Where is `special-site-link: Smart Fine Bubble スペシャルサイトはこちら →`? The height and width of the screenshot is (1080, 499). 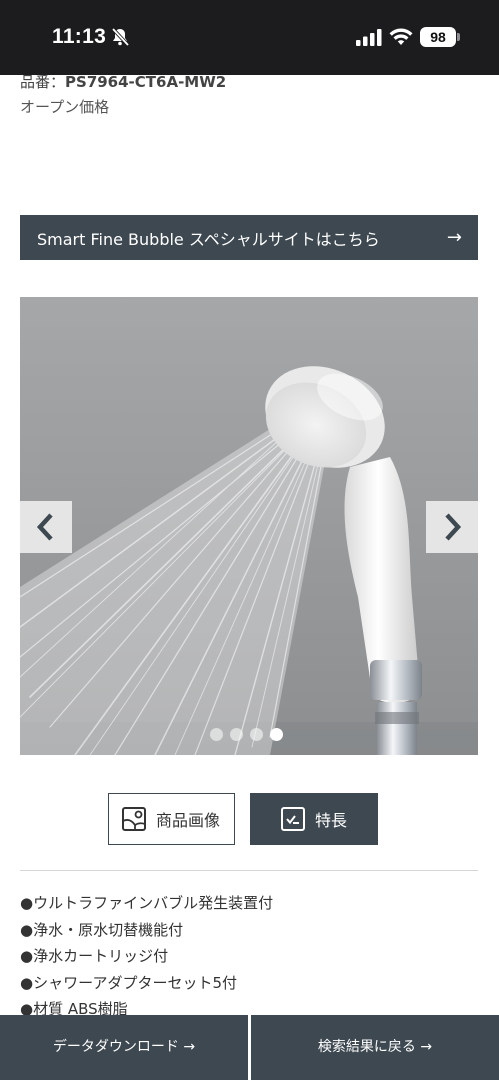 special-site-link: Smart Fine Bubble スペシャルサイトはこちら → is located at coordinates (249, 237).